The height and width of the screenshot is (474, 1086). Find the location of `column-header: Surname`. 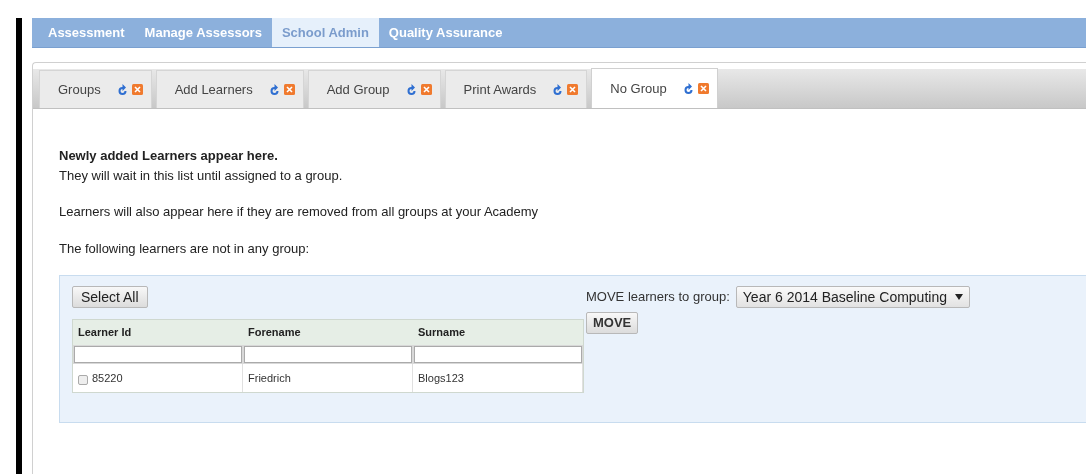

column-header: Surname is located at coordinates (442, 333).